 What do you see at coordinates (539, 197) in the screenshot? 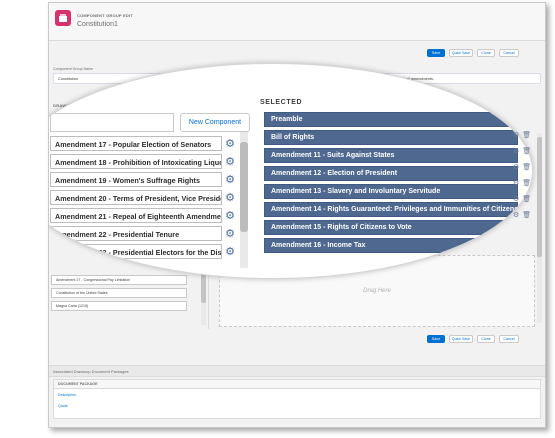
I see `selected-scrollbar-thumb` at bounding box center [539, 197].